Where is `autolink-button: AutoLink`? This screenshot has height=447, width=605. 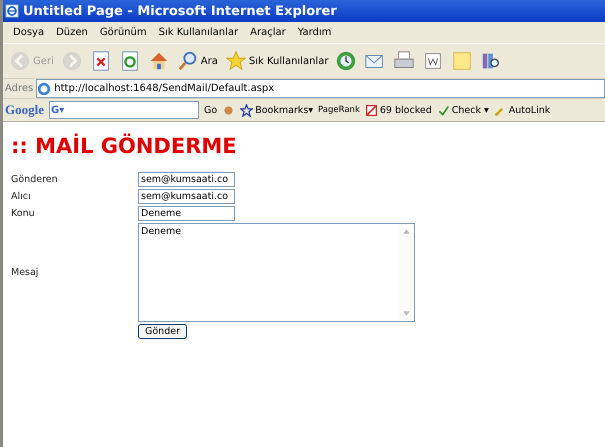
autolink-button: AutoLink is located at coordinates (522, 110).